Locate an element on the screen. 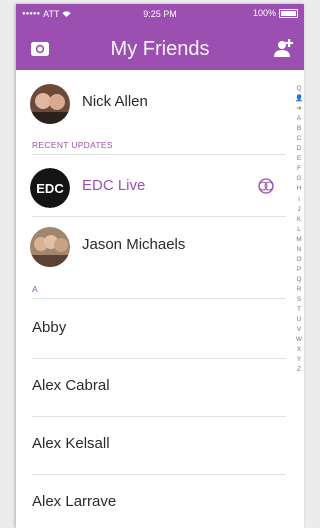 The height and width of the screenshot is (528, 320). friend-row-best: Nick Allen is located at coordinates (151, 103).